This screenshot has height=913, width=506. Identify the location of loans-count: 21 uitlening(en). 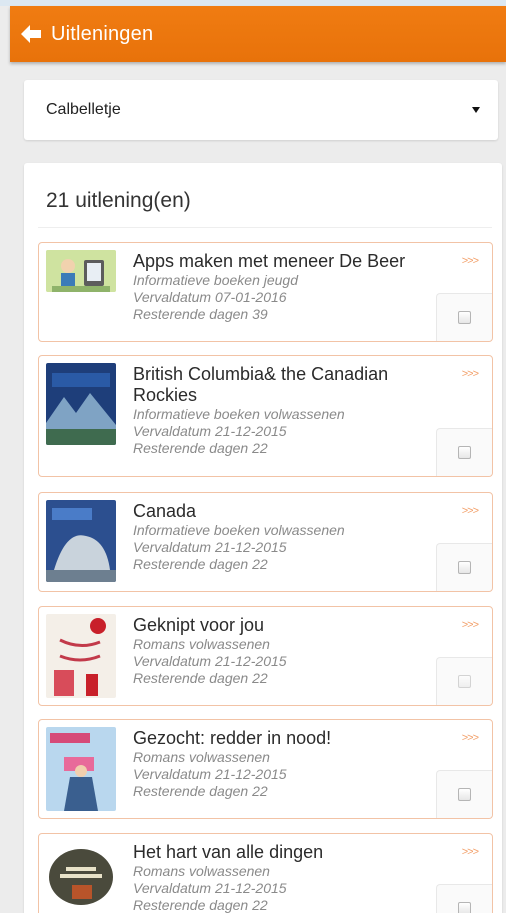
(118, 200).